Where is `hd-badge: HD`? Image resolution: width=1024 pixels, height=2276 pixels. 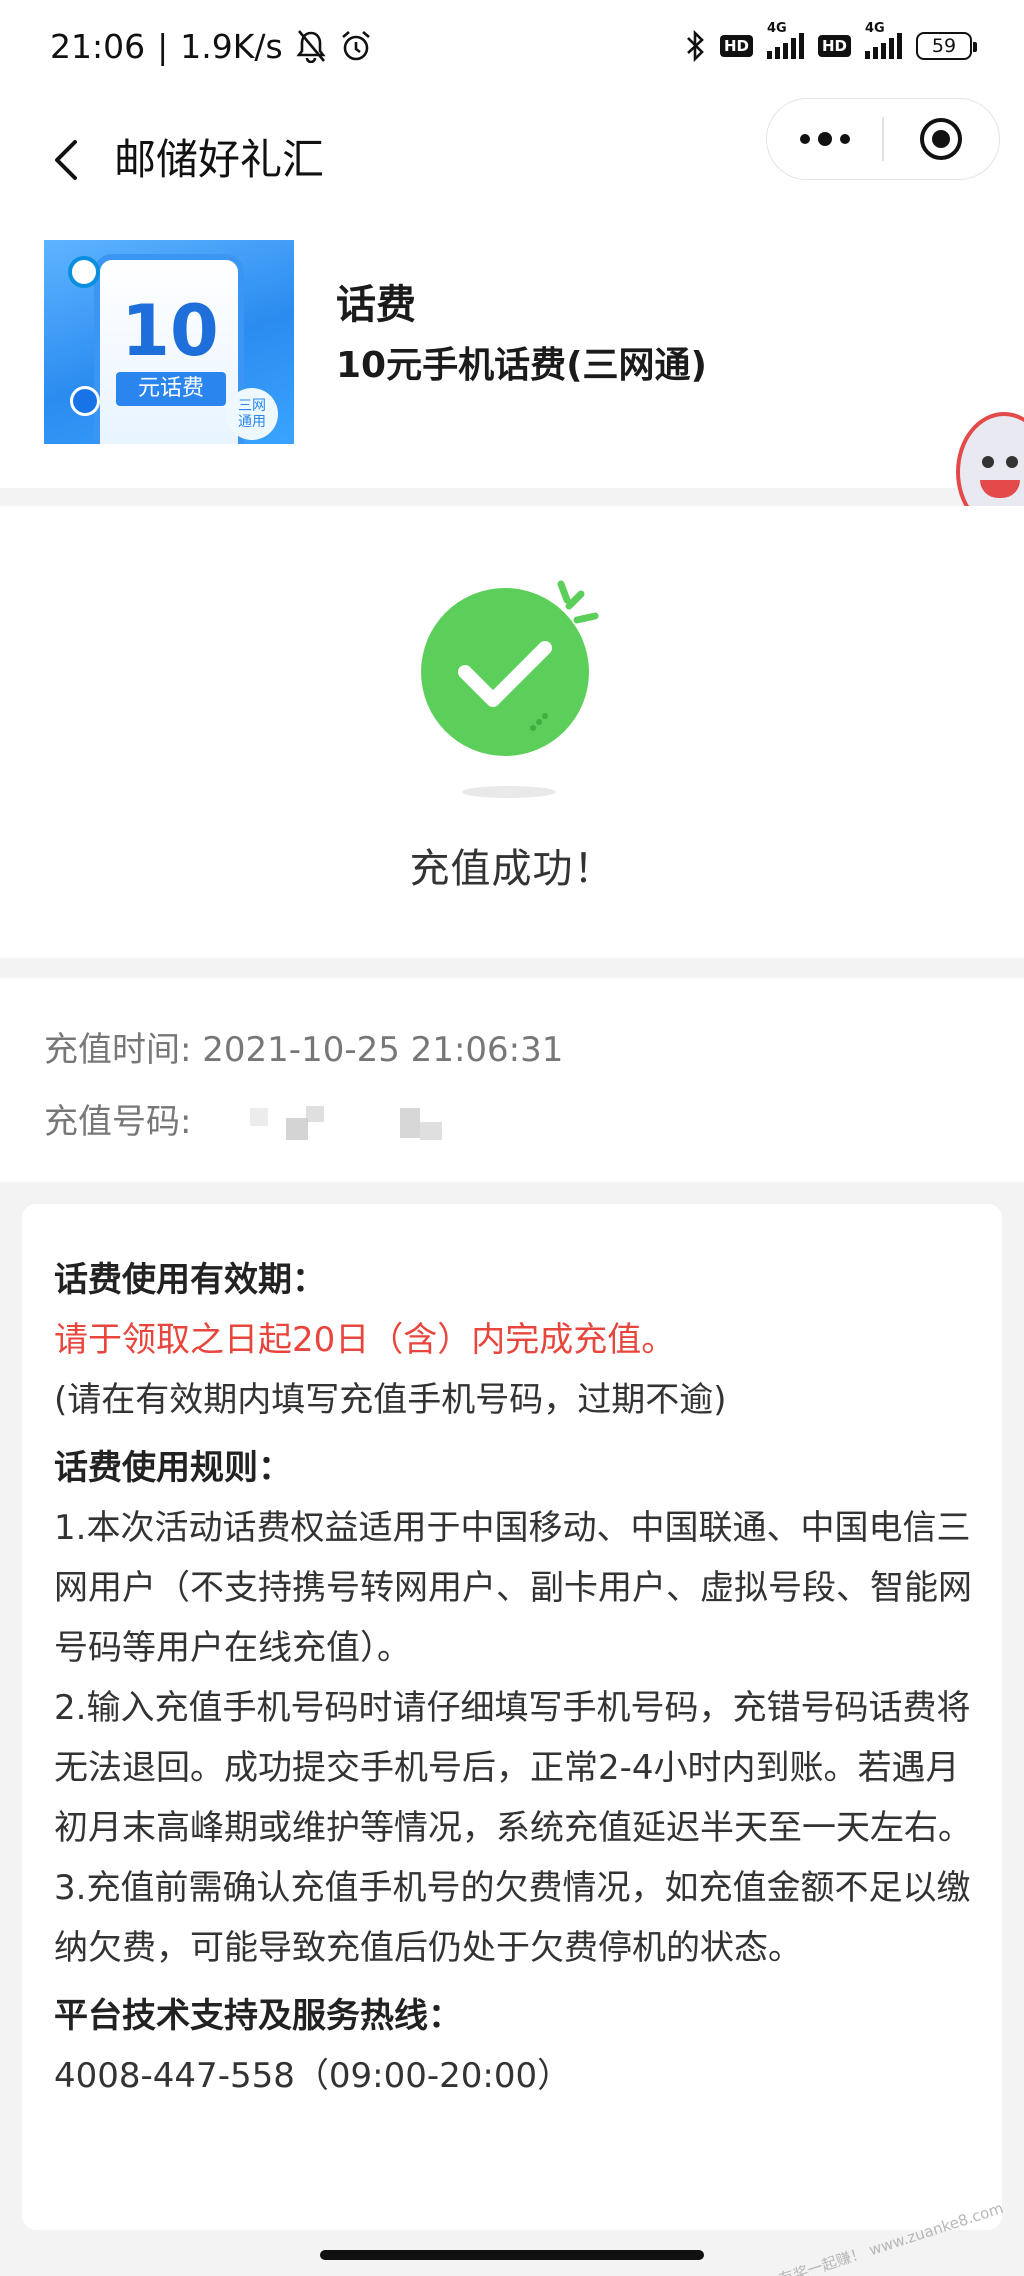 hd-badge: HD is located at coordinates (736, 46).